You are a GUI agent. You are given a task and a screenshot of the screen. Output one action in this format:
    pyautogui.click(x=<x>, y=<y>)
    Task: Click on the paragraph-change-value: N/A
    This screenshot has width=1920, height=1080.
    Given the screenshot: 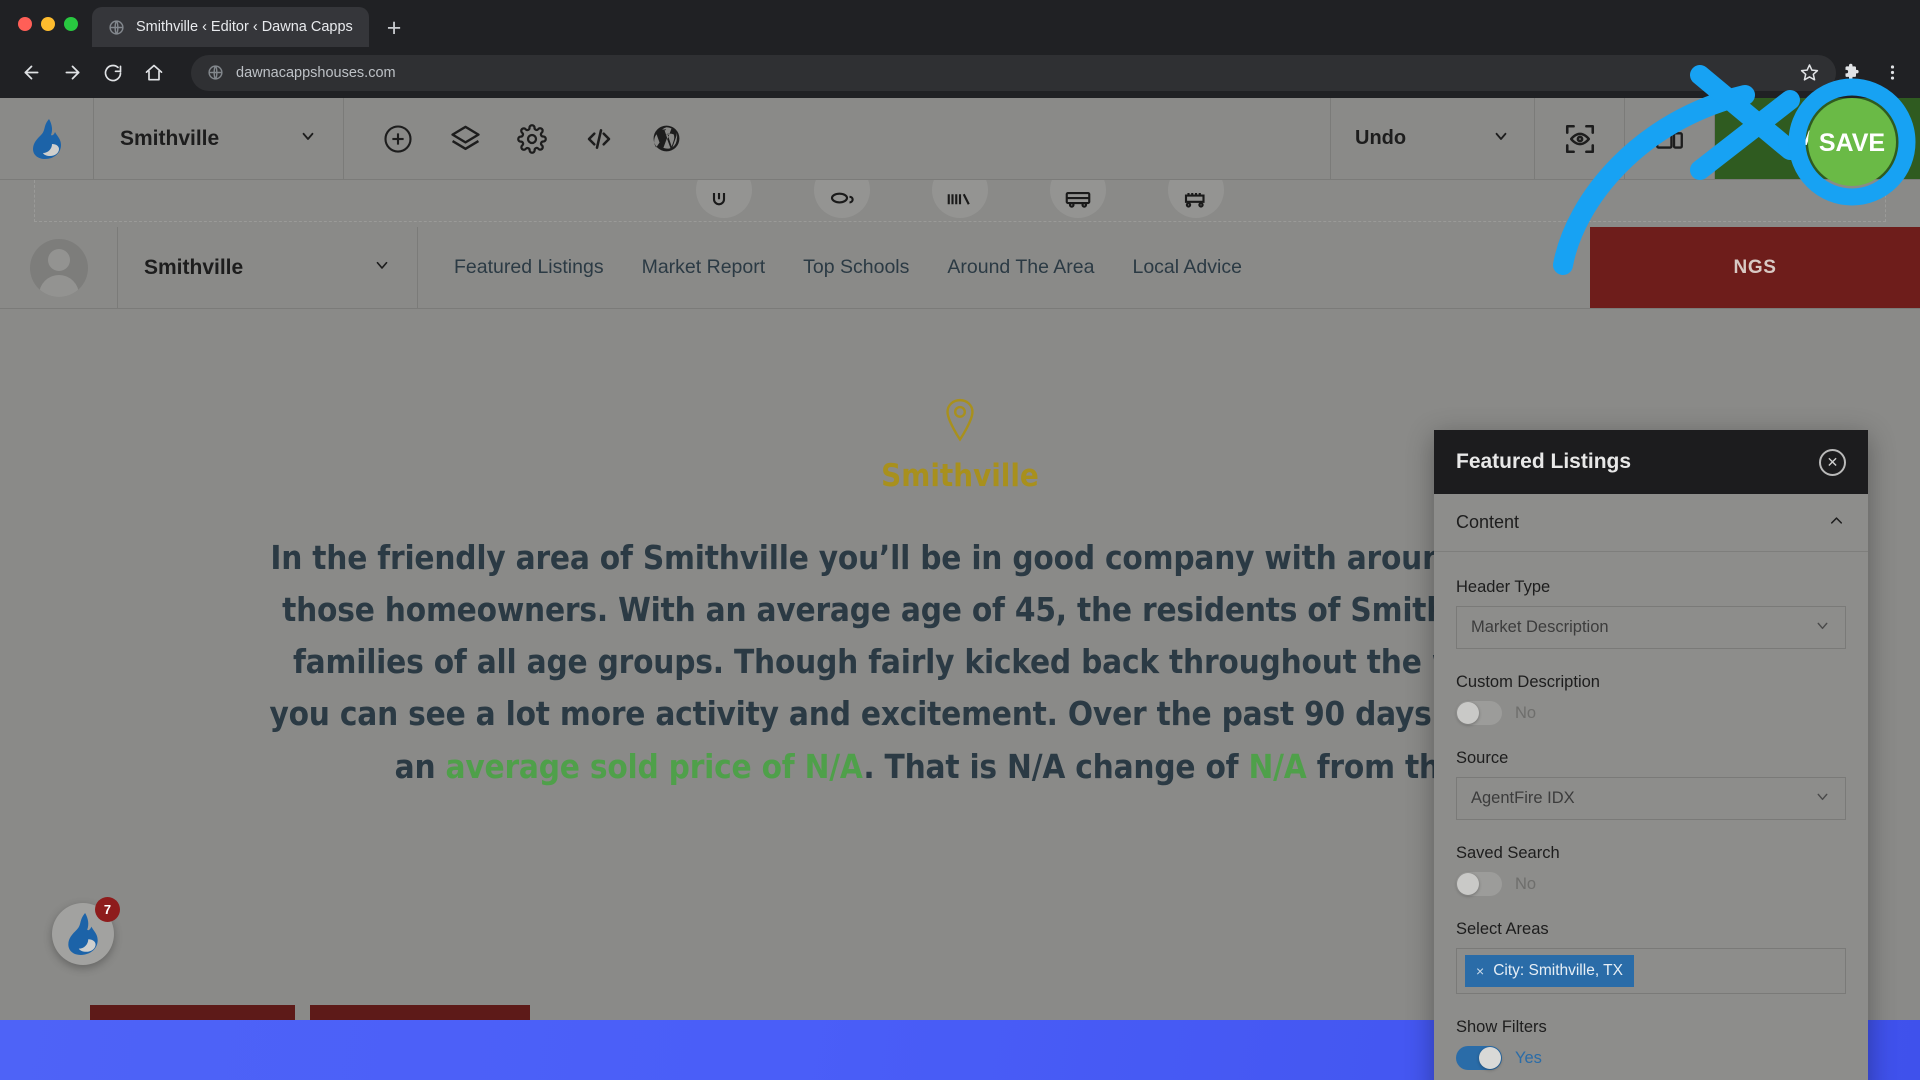 What is the action you would take?
    pyautogui.click(x=1277, y=766)
    